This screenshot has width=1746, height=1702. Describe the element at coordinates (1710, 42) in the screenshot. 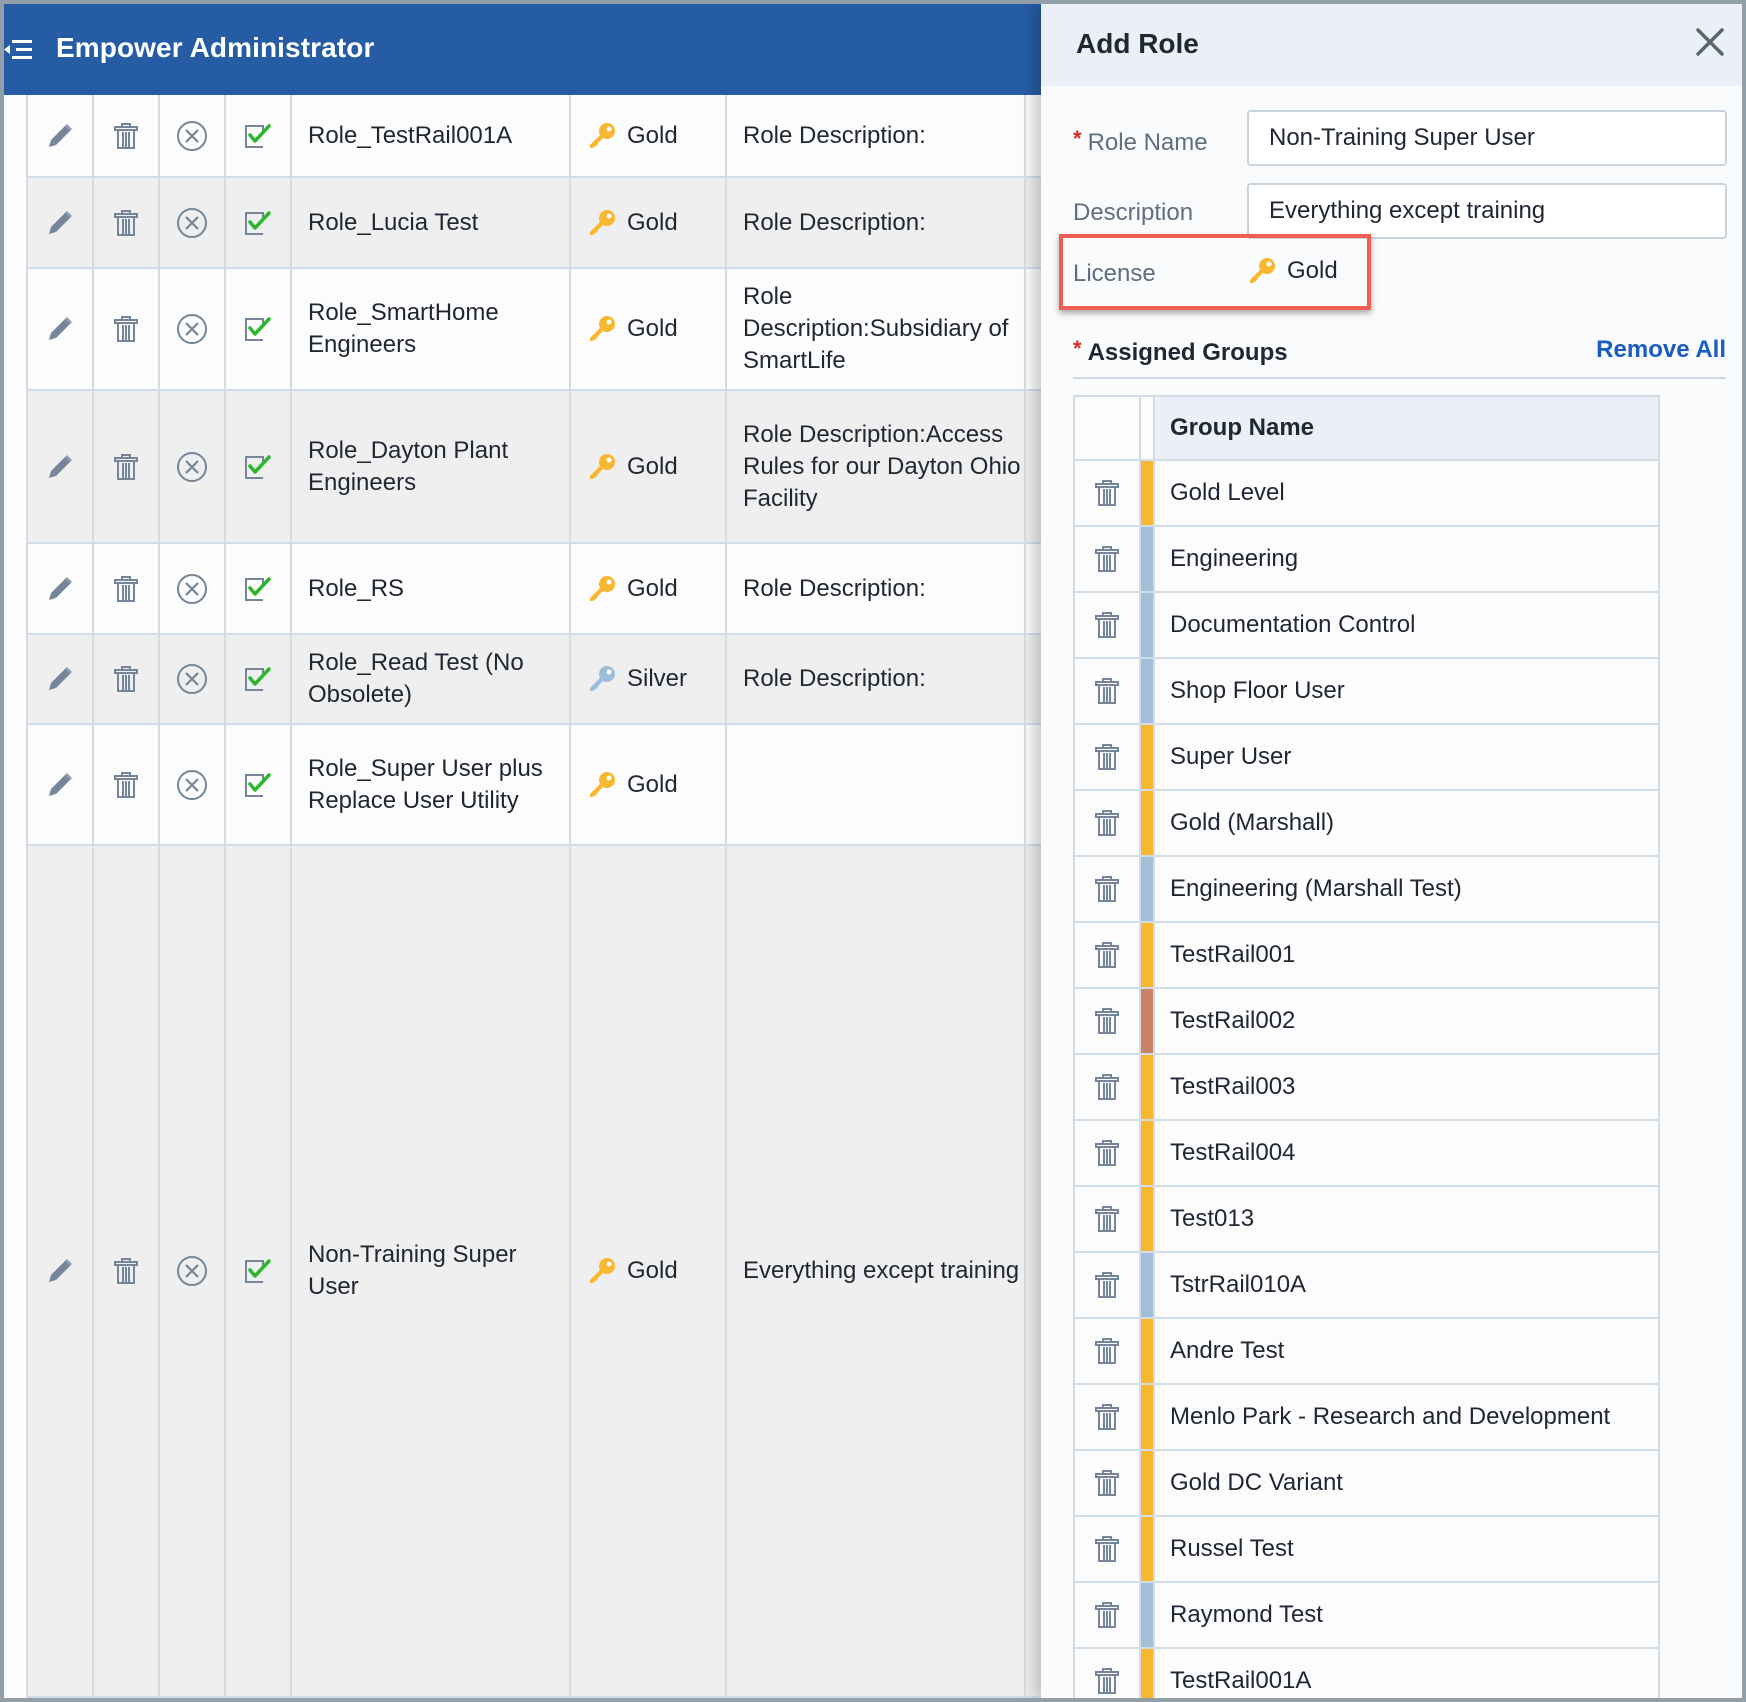

I see `close-x-icon` at that location.